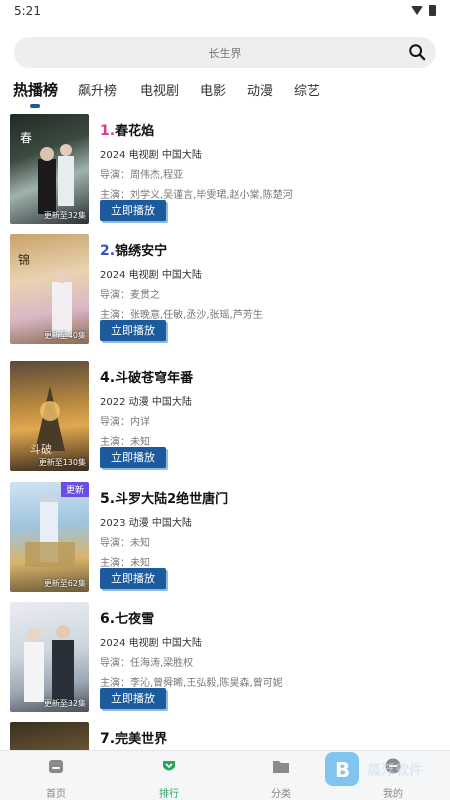 Image resolution: width=450 pixels, height=800 pixels. Describe the element at coordinates (159, 89) in the screenshot. I see `tab-tv: 电视剧` at that location.